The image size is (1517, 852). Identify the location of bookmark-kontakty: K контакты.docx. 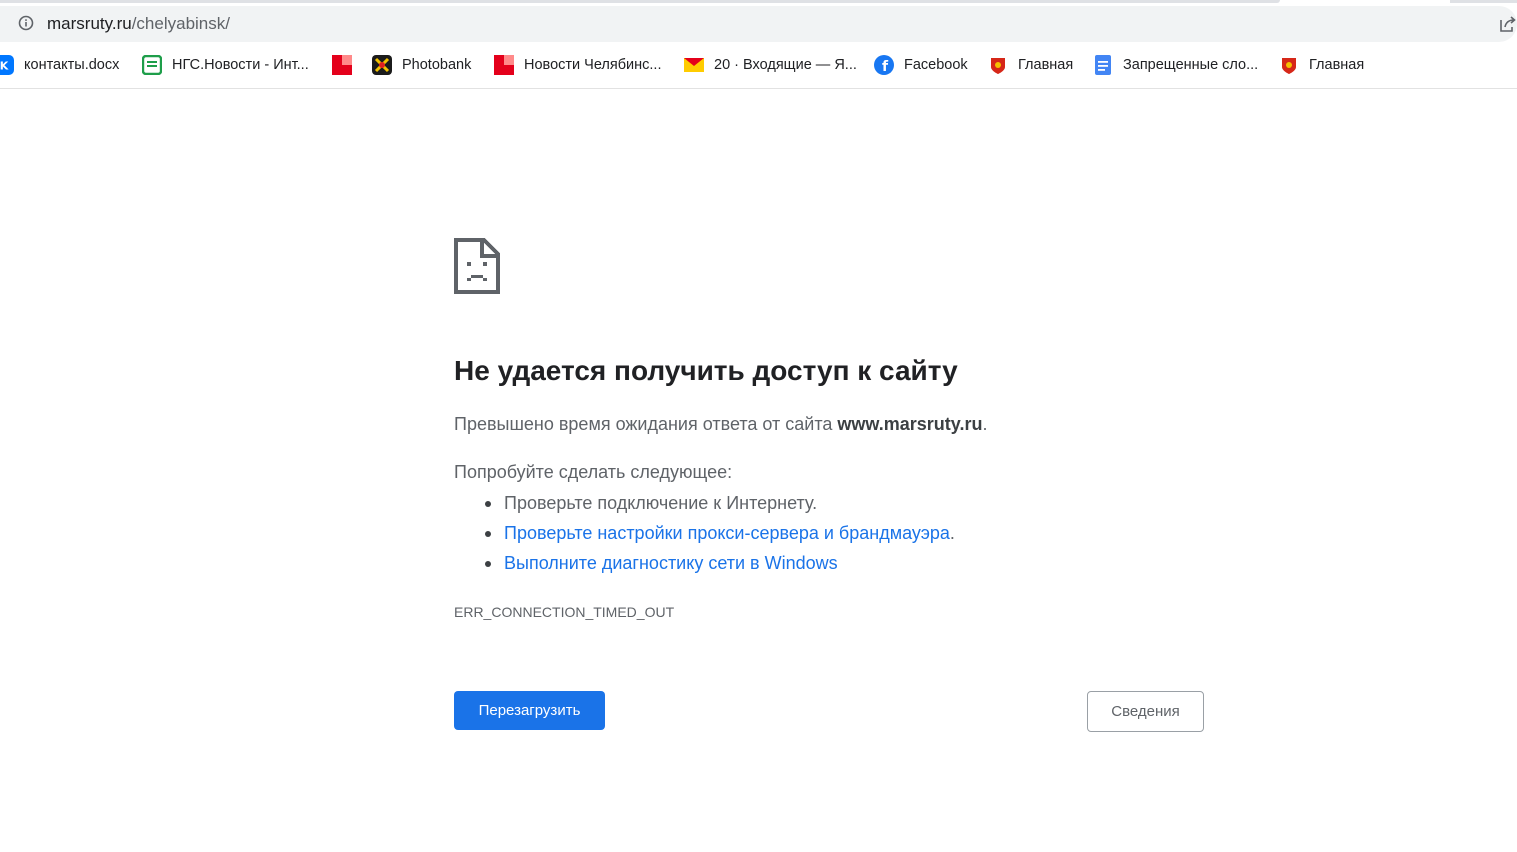
(59, 65).